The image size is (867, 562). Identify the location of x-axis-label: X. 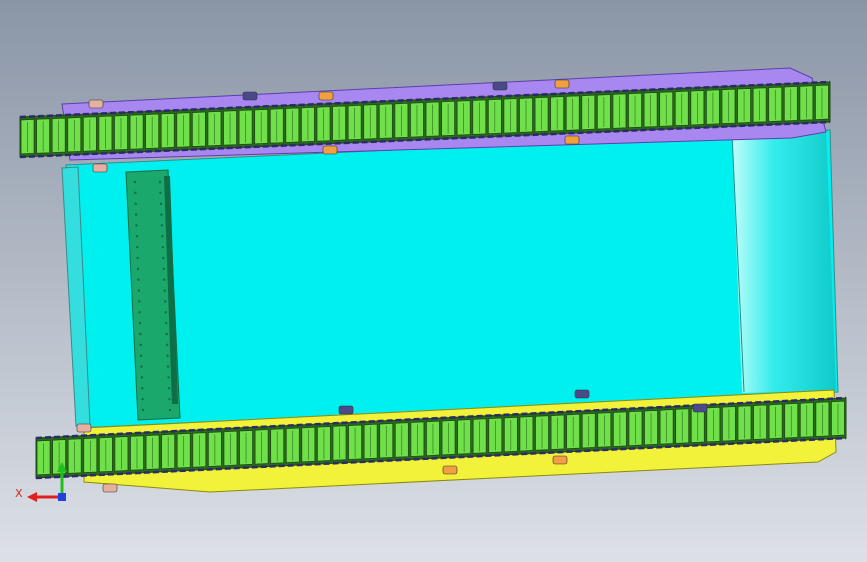
(19, 493).